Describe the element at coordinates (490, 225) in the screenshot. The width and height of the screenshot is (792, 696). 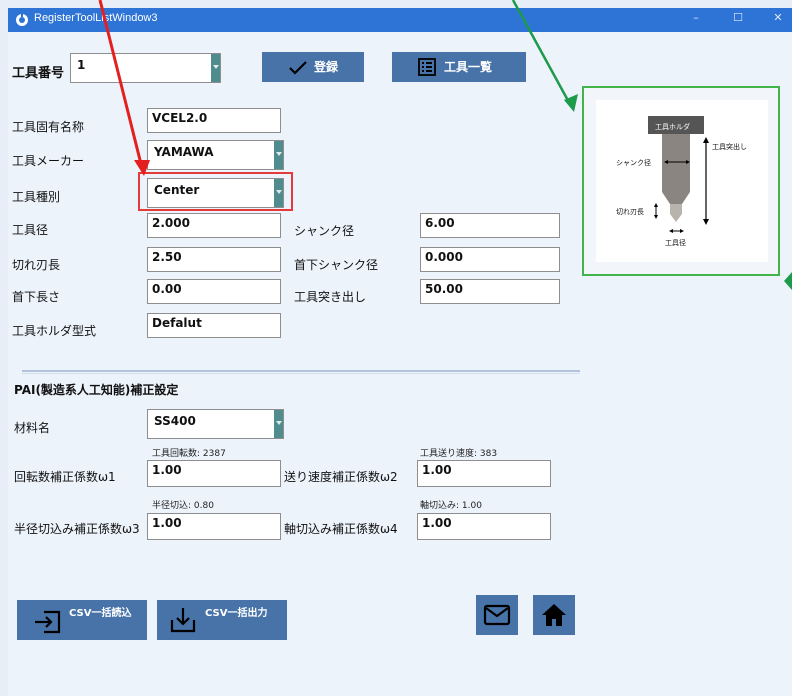
I see `shank-diameter-input: 6.00` at that location.